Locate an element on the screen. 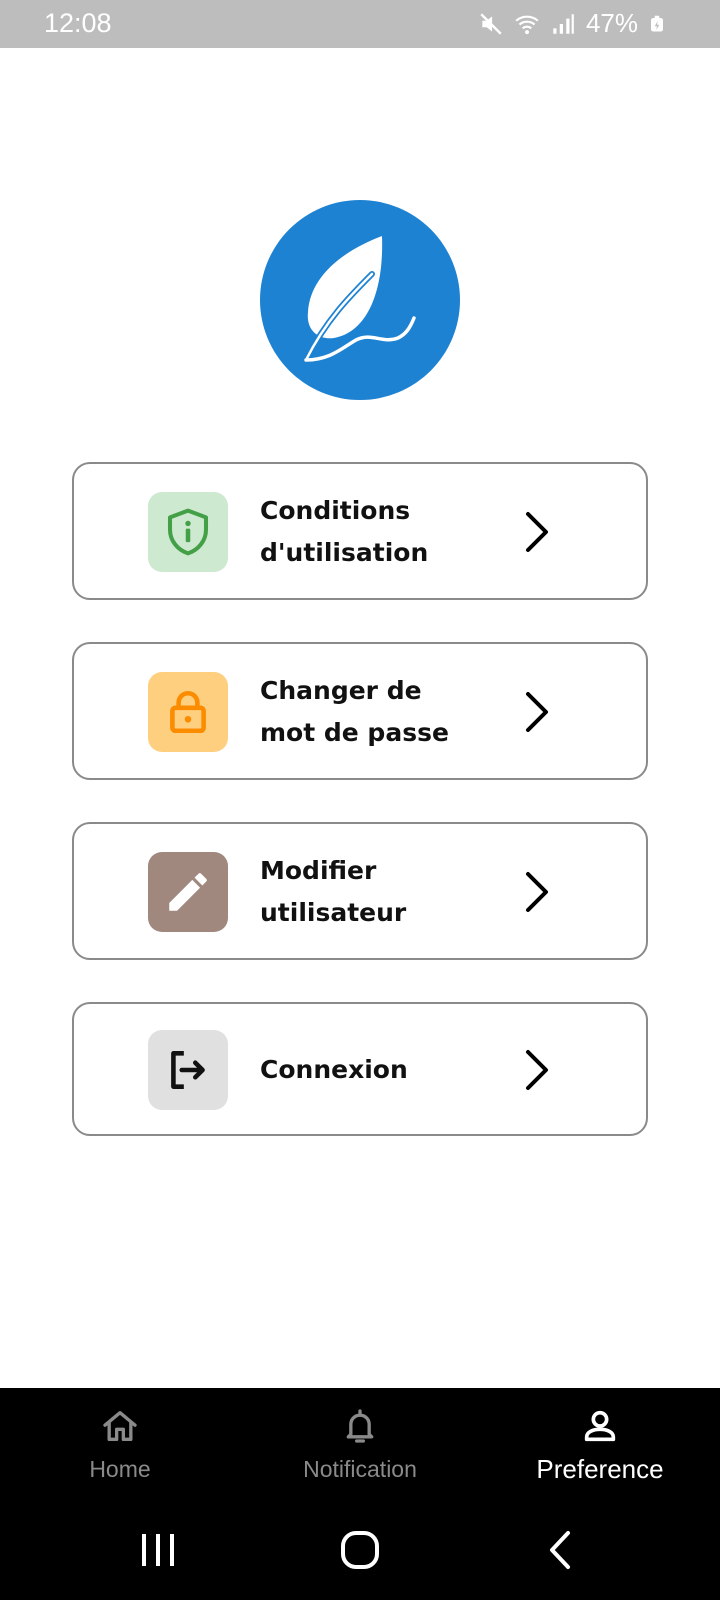 The width and height of the screenshot is (720, 1600). menu-item-change-password: Changer de mot de passe is located at coordinates (360, 711).